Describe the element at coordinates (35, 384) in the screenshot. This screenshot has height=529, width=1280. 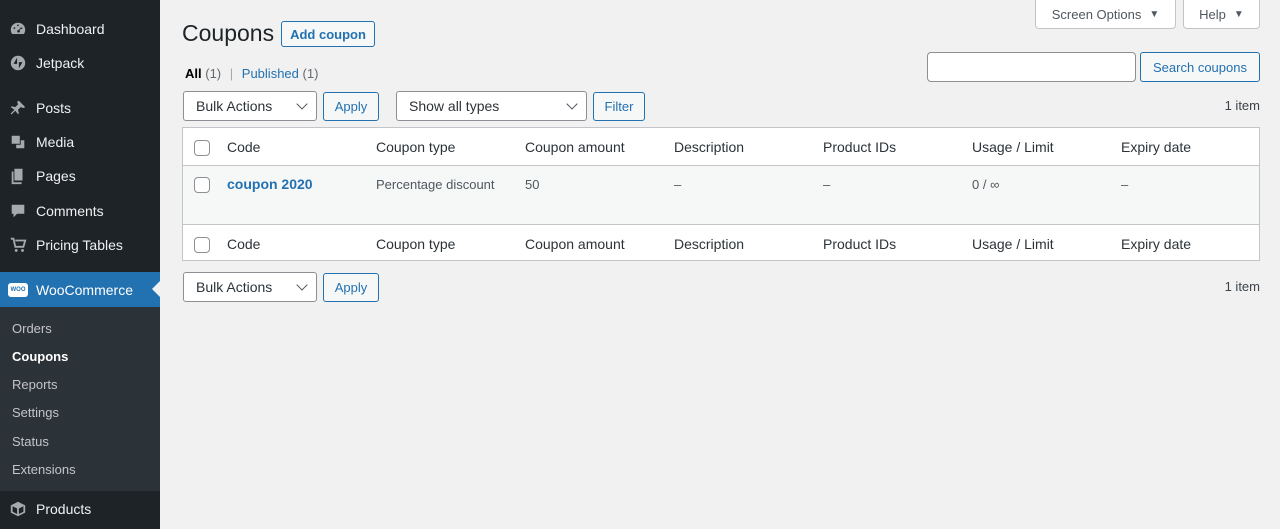
I see `submenu-item-reports: Reports` at that location.